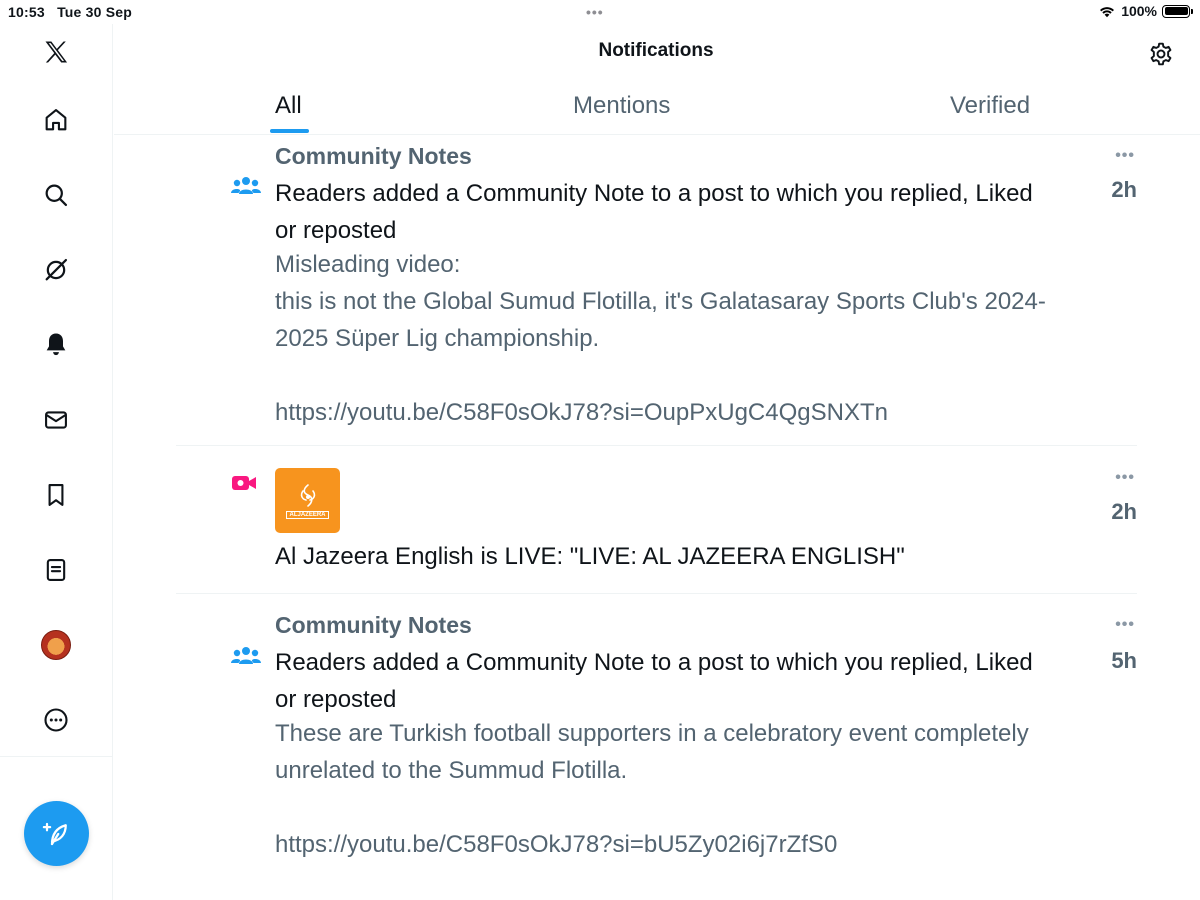  I want to click on al-jazeera-logo-text: ALJAZEERA, so click(307, 514).